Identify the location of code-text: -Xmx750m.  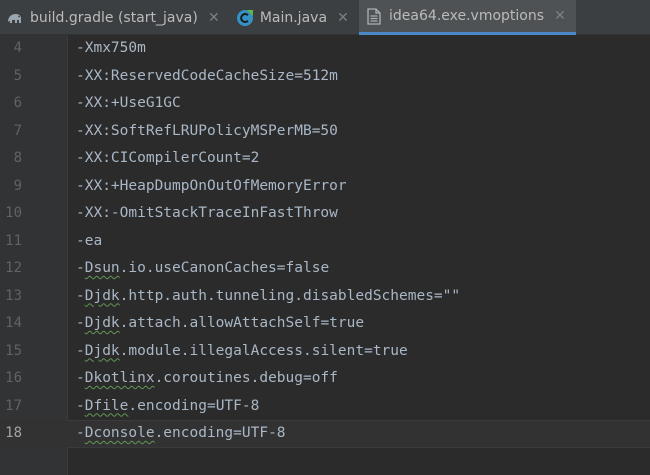
(111, 49).